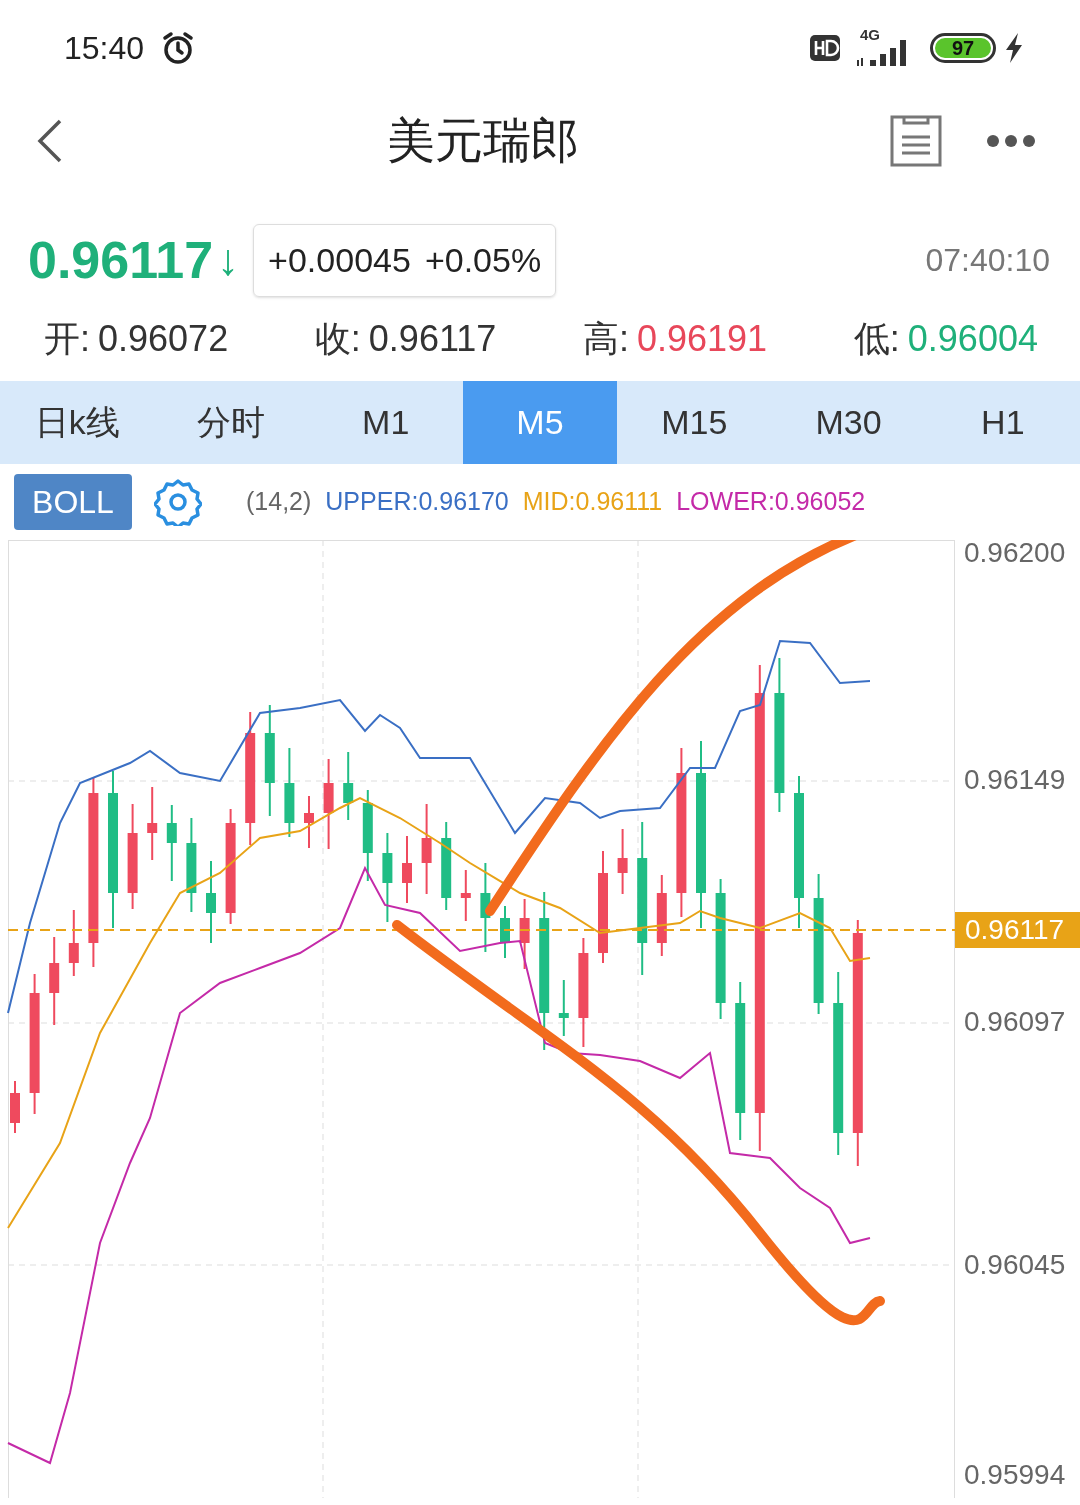  What do you see at coordinates (483, 260) in the screenshot?
I see `percent-change: +0.05%` at bounding box center [483, 260].